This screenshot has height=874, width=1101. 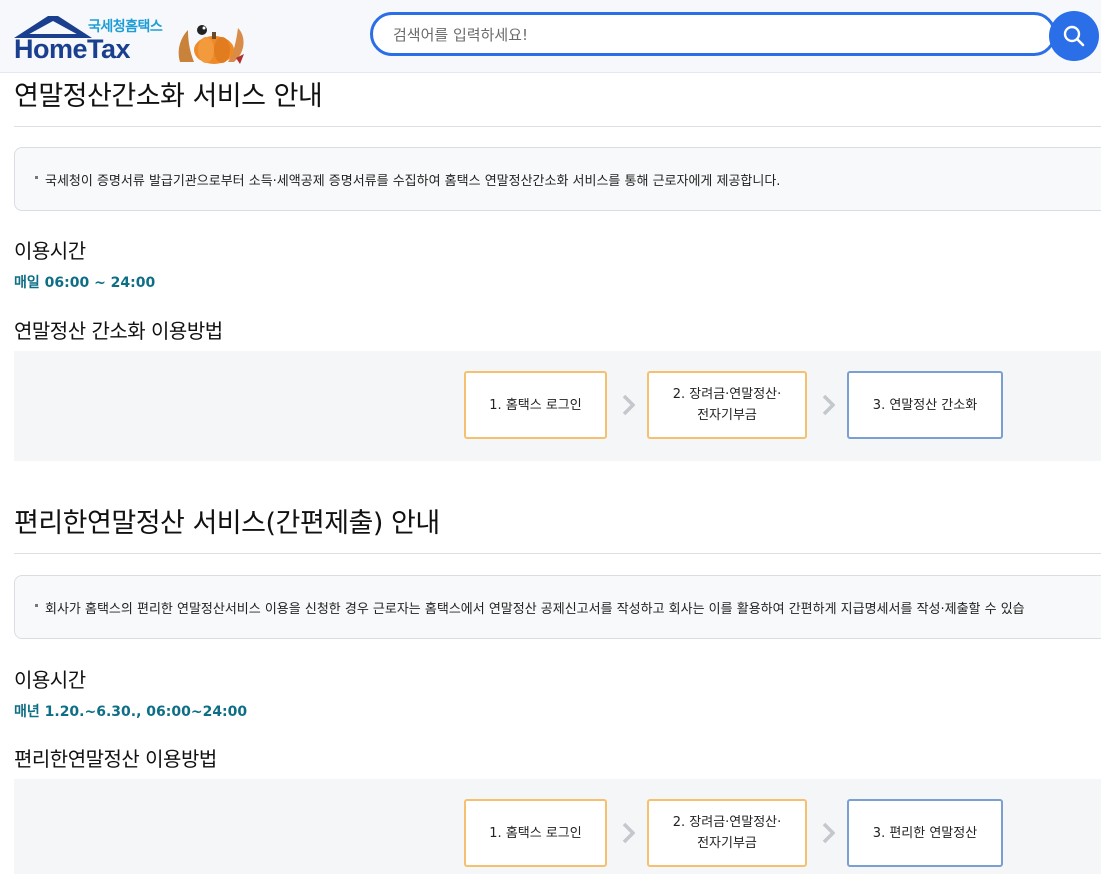 What do you see at coordinates (125, 27) in the screenshot?
I see `logo-subtitle: 국세청홈택스` at bounding box center [125, 27].